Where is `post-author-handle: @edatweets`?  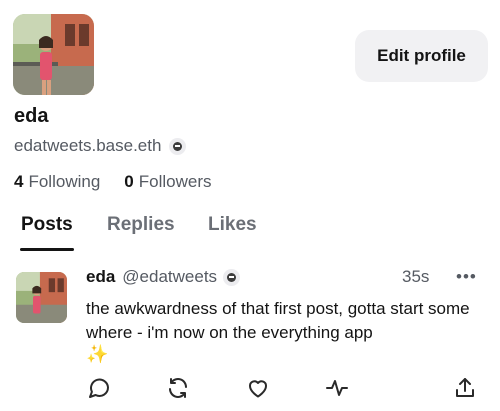 post-author-handle: @edatweets is located at coordinates (169, 277).